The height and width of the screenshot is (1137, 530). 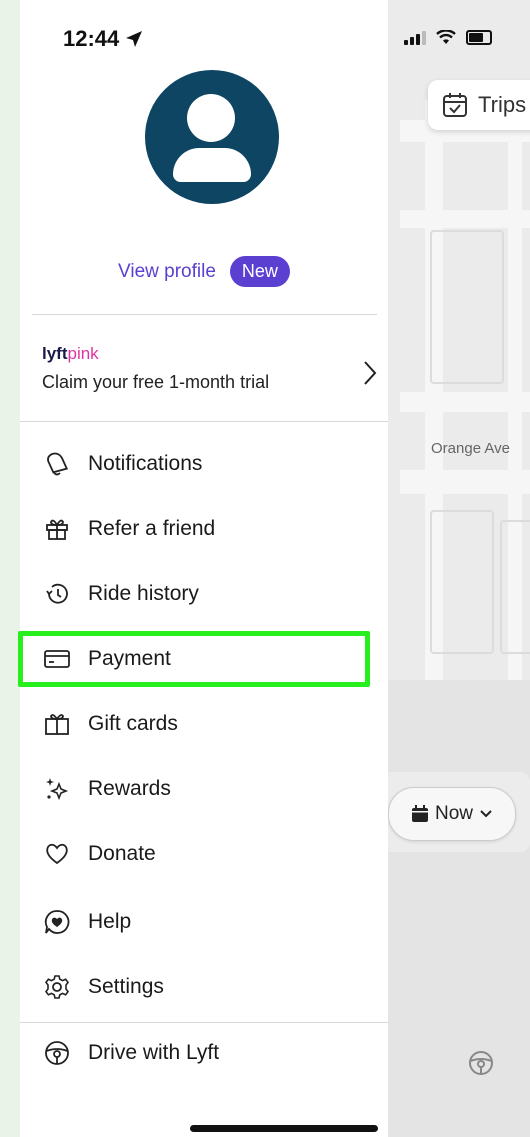 I want to click on battery-icon, so click(x=479, y=37).